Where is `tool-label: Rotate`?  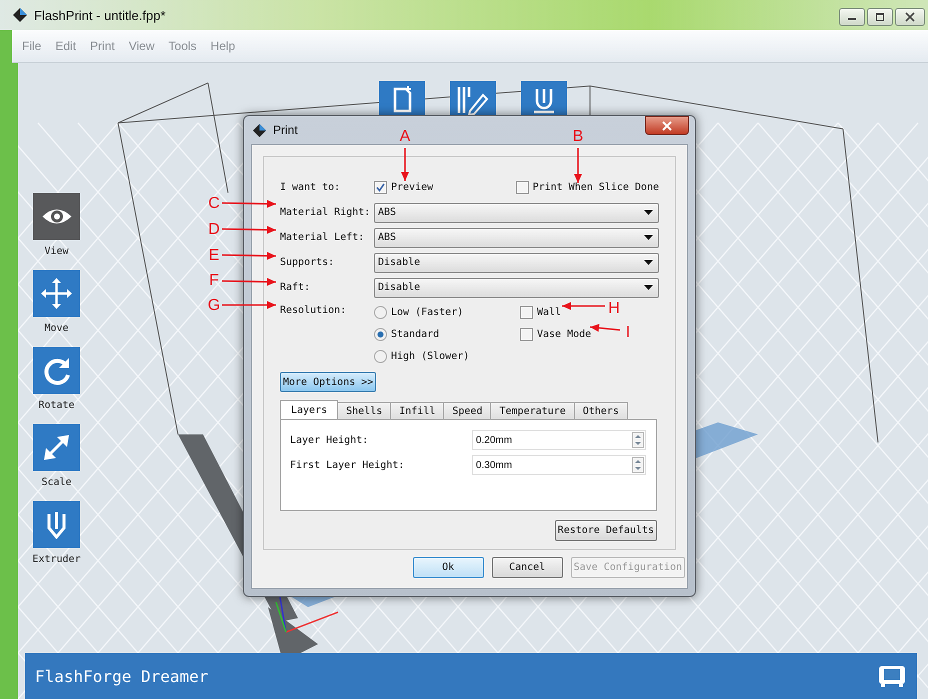 tool-label: Rotate is located at coordinates (56, 405).